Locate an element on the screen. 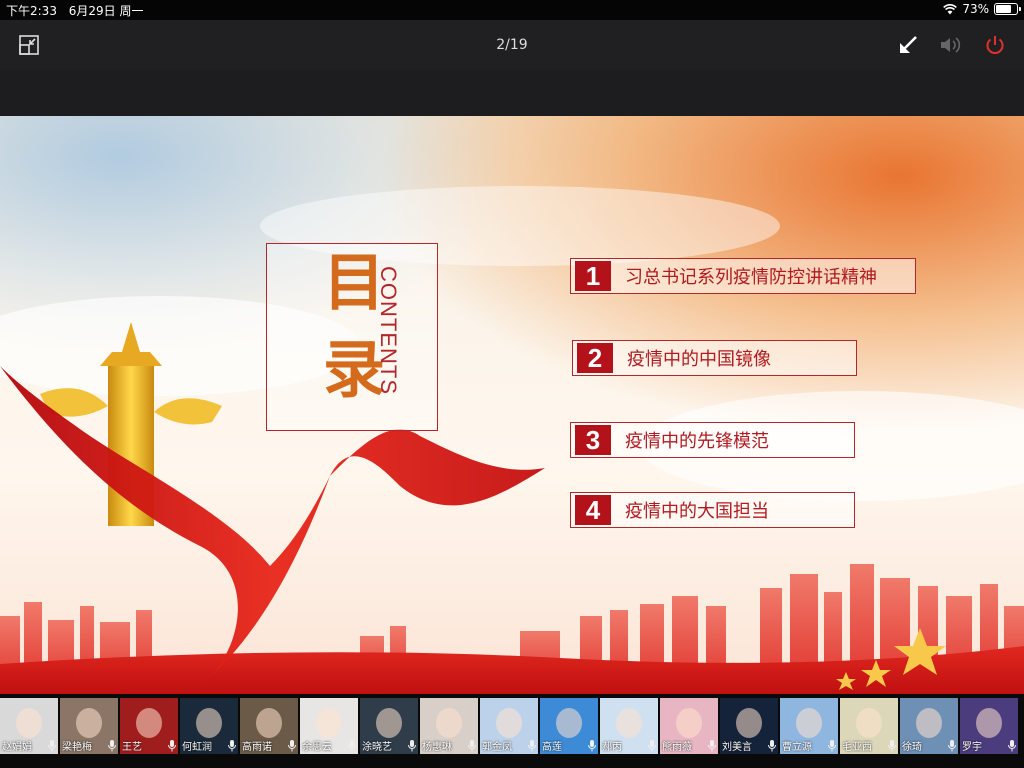 The width and height of the screenshot is (1024, 768). battery-percent: 73% is located at coordinates (975, 9).